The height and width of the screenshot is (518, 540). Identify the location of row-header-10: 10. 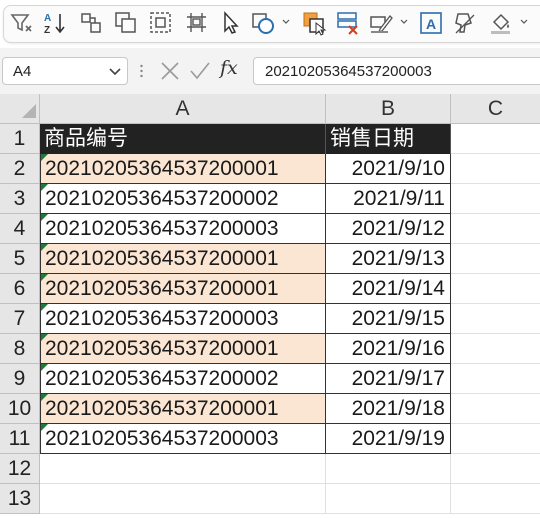
(20, 409).